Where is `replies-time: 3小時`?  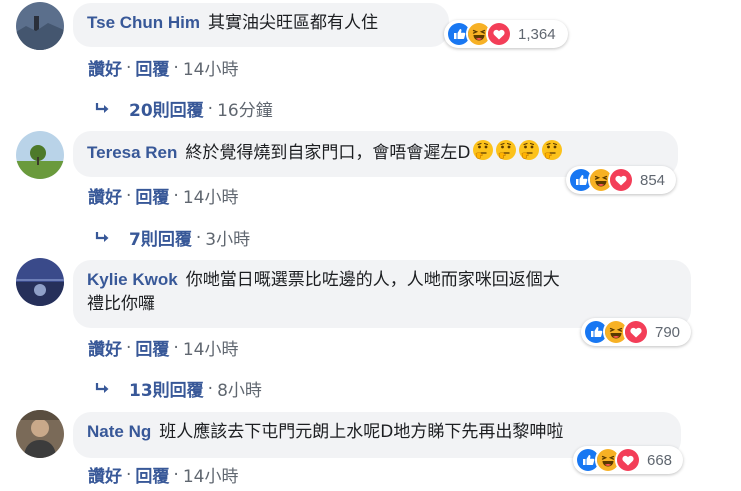
replies-time: 3小時 is located at coordinates (228, 240).